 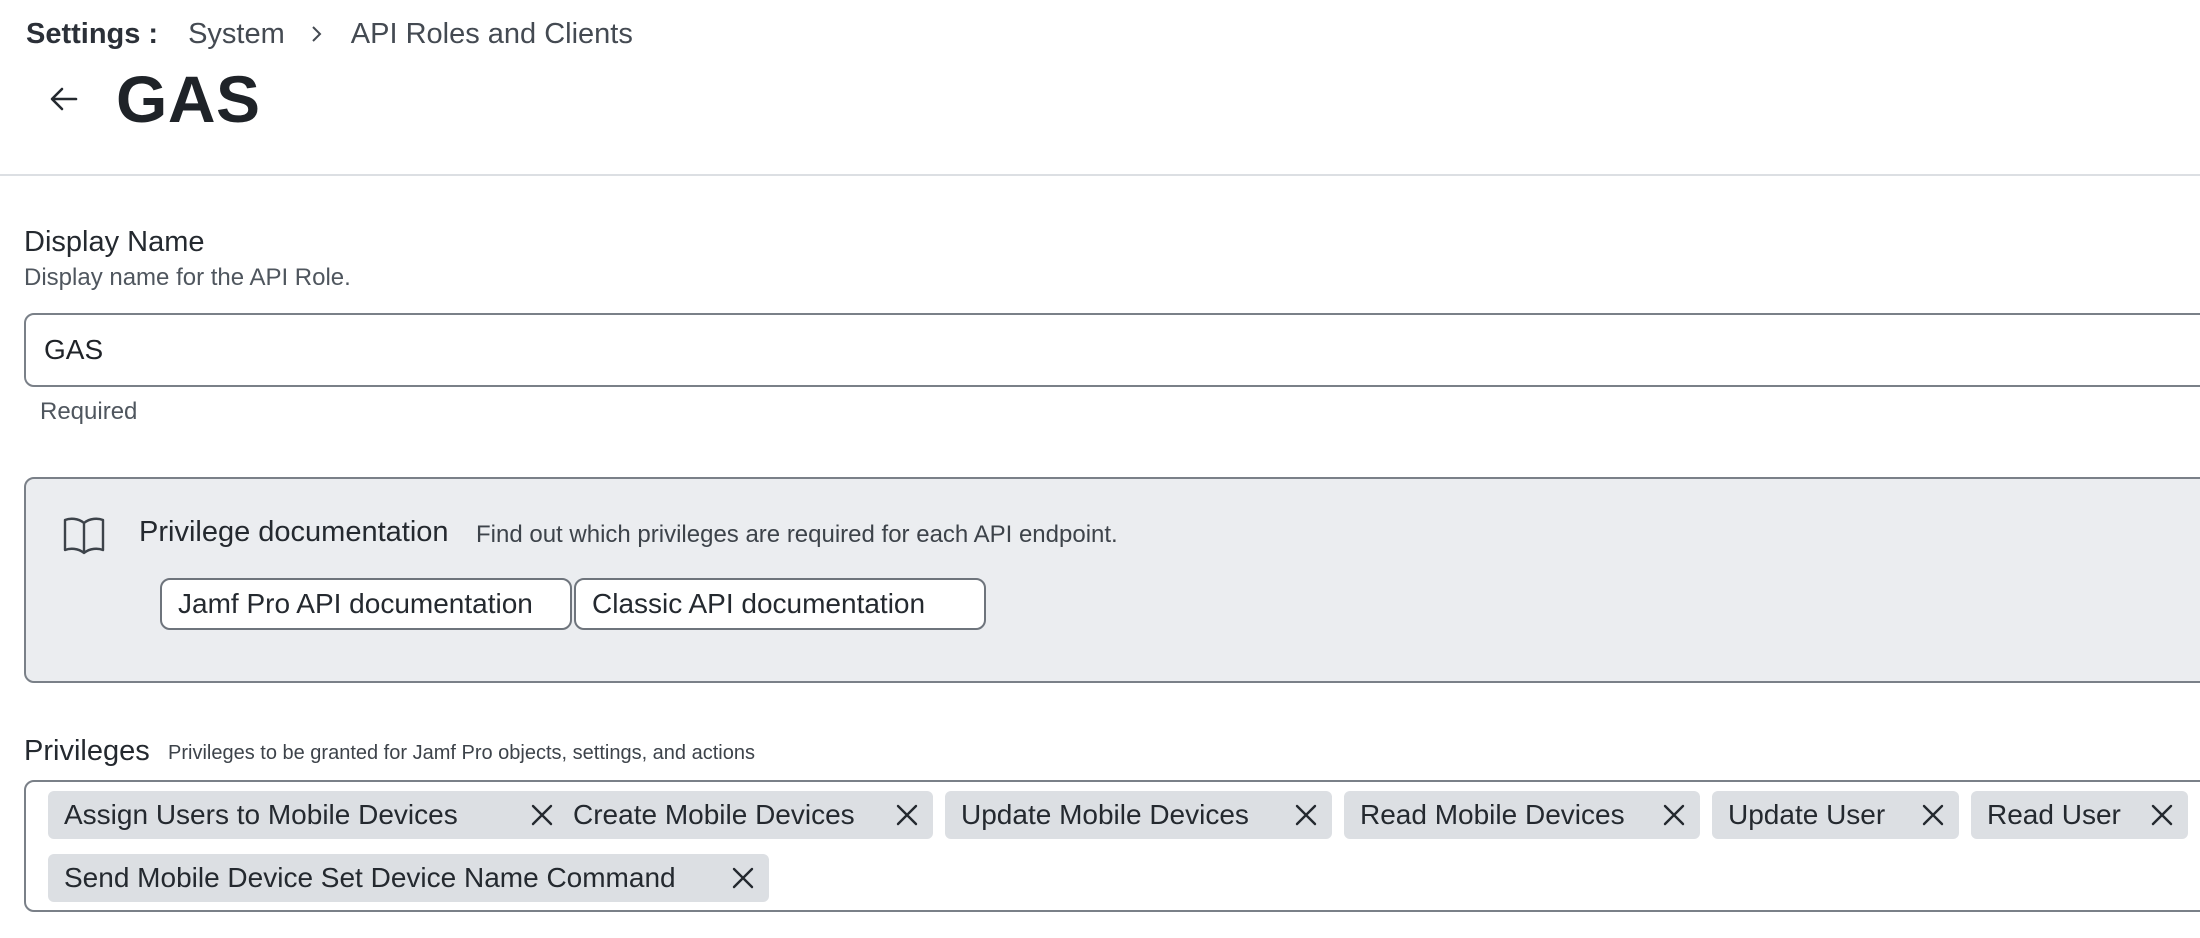 I want to click on page-title: GAS, so click(x=188, y=99).